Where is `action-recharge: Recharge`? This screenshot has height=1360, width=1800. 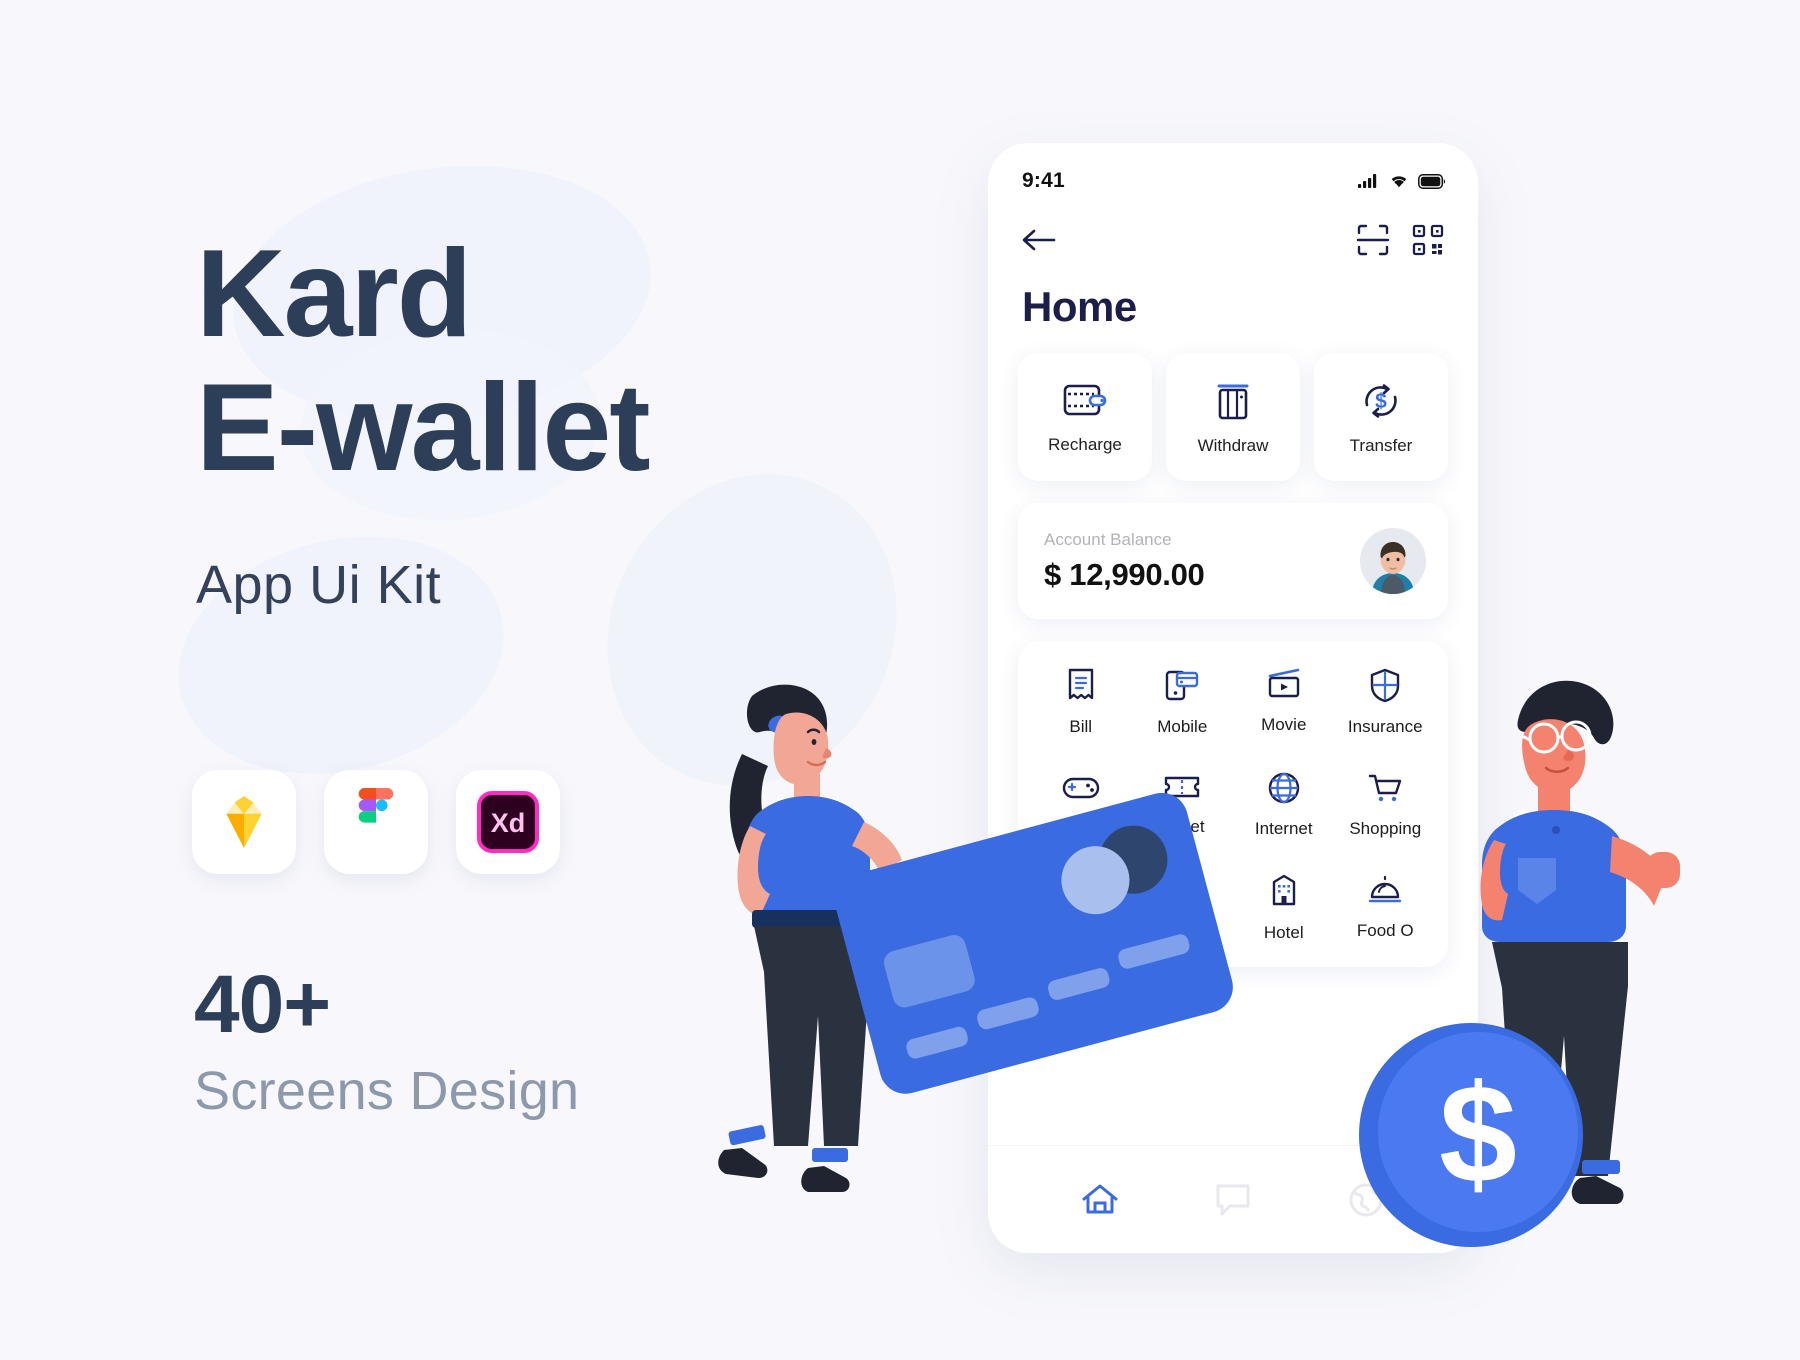 action-recharge: Recharge is located at coordinates (1085, 417).